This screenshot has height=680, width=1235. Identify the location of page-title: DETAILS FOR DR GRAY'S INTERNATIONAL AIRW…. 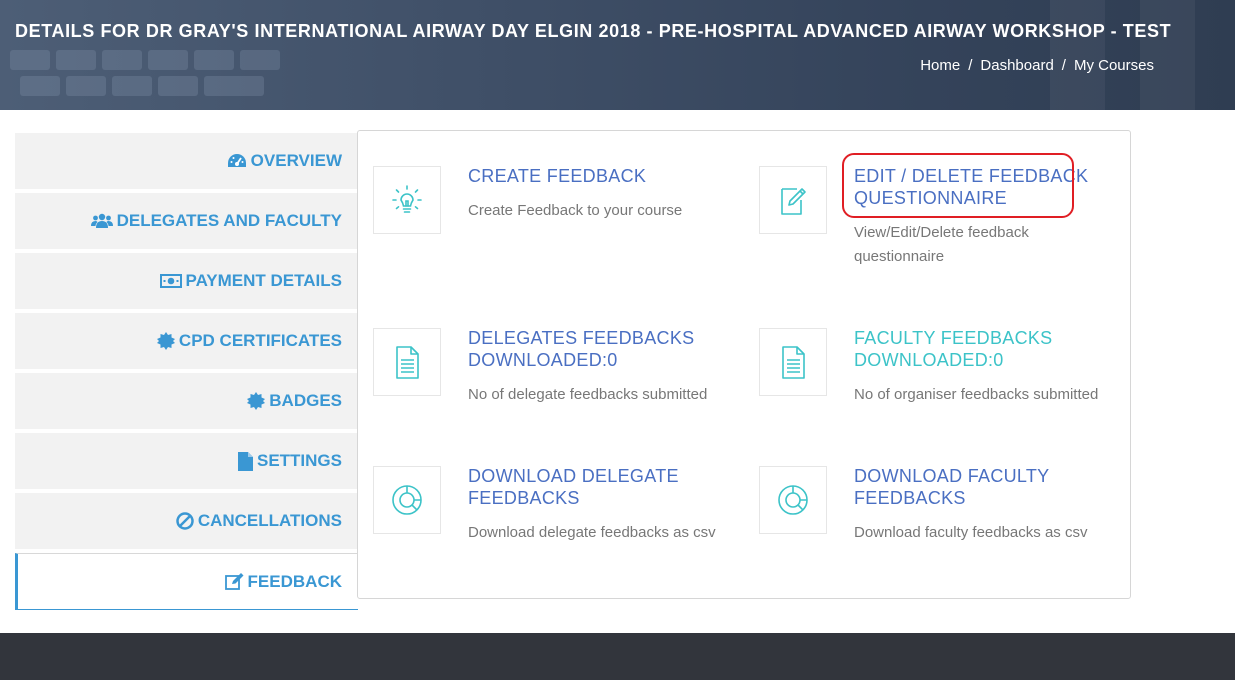
(593, 31).